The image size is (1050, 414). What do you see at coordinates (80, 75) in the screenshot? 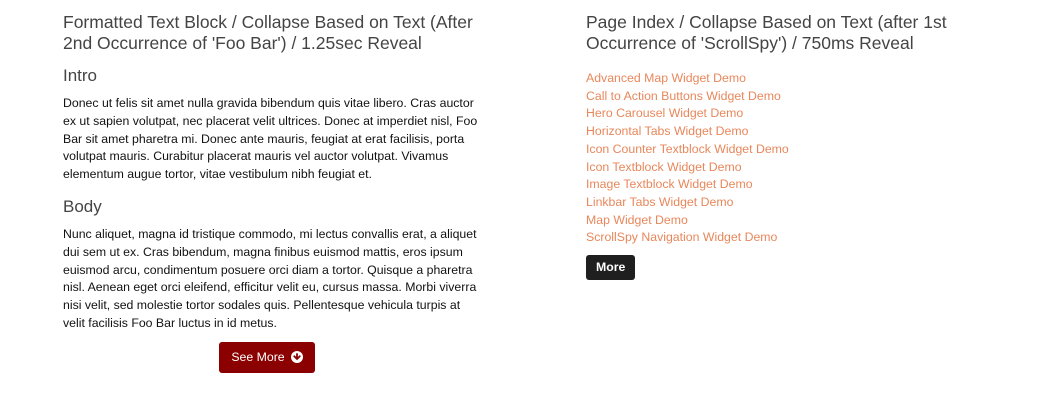
I see `intro-heading: Intro` at bounding box center [80, 75].